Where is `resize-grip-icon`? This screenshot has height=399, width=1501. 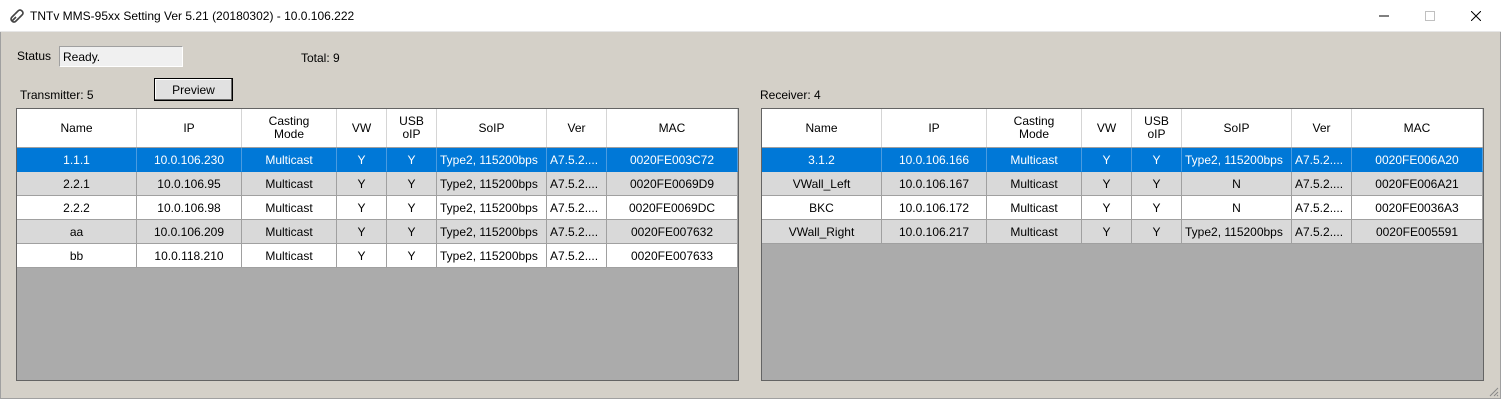 resize-grip-icon is located at coordinates (1493, 391).